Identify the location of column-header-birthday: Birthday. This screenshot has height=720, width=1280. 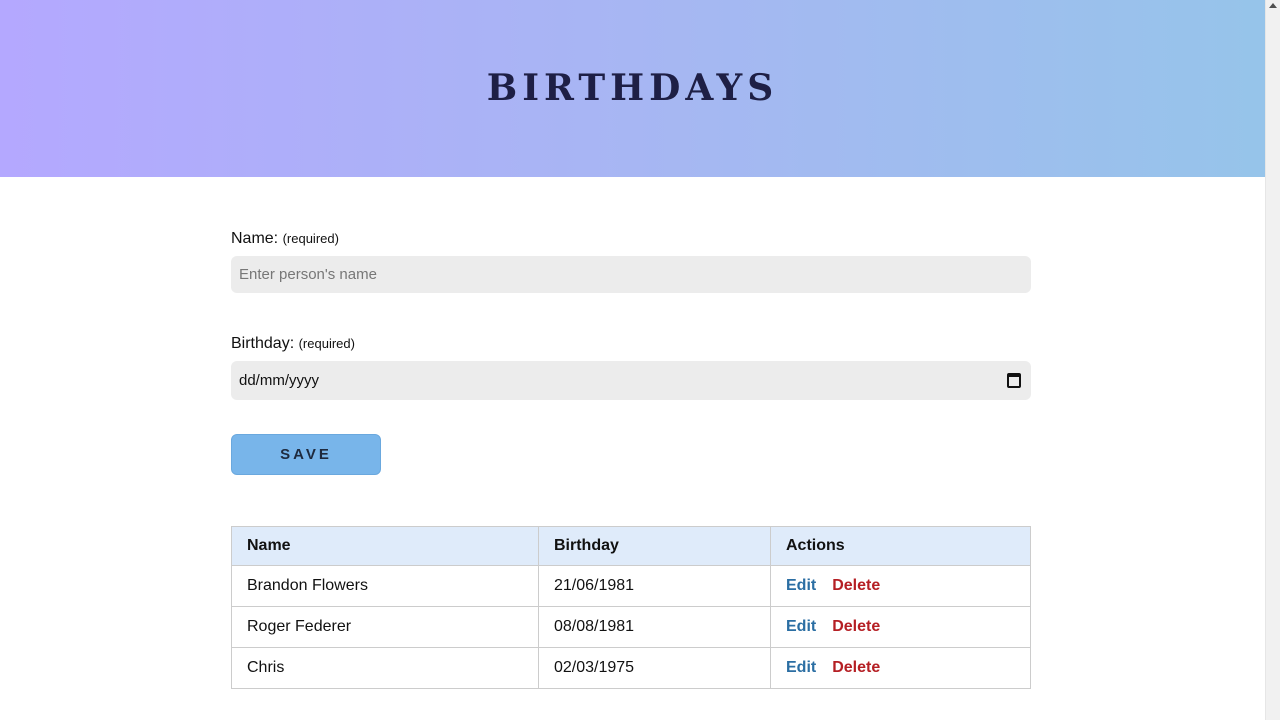
(654, 546).